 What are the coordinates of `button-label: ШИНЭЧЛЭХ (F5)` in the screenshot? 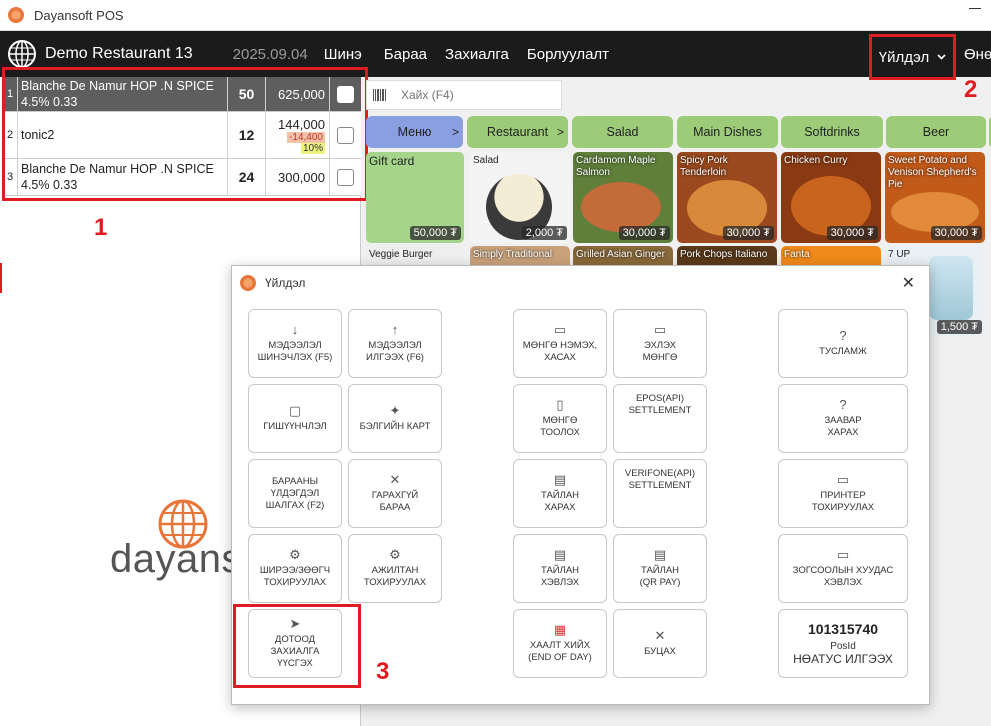 It's located at (295, 357).